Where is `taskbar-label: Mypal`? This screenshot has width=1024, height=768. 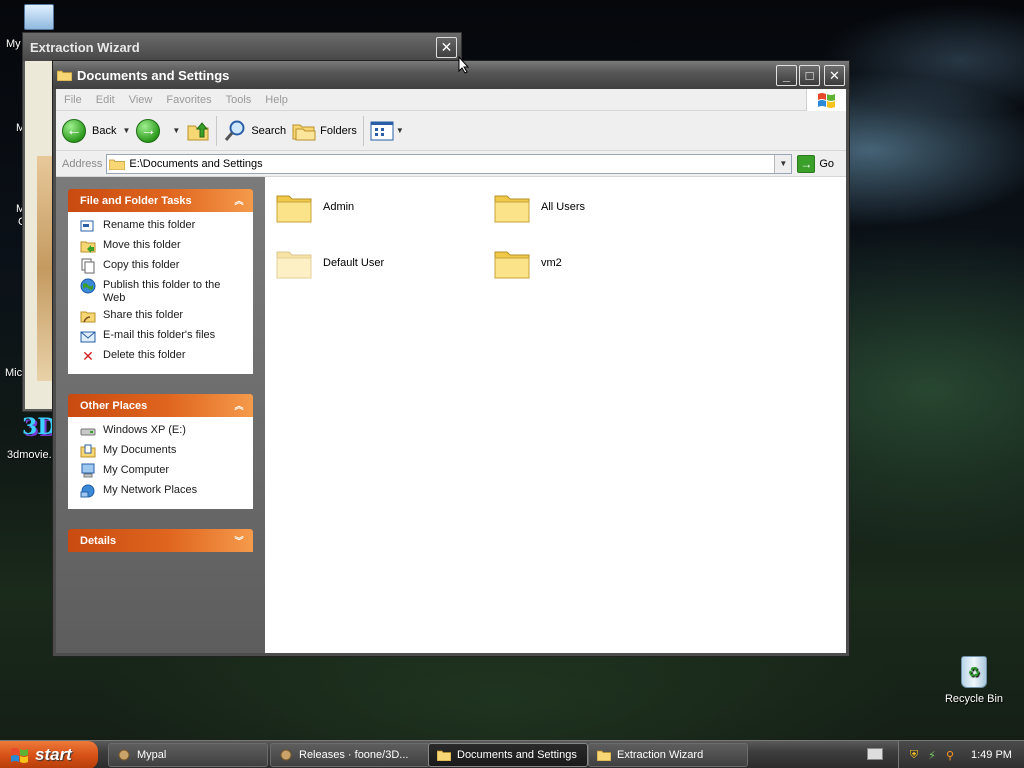 taskbar-label: Mypal is located at coordinates (152, 755).